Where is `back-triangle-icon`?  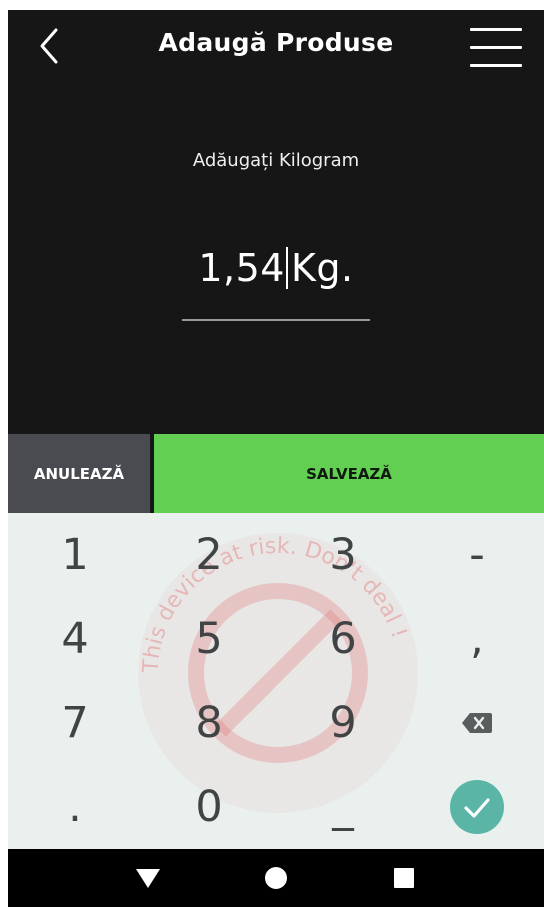 back-triangle-icon is located at coordinates (148, 878).